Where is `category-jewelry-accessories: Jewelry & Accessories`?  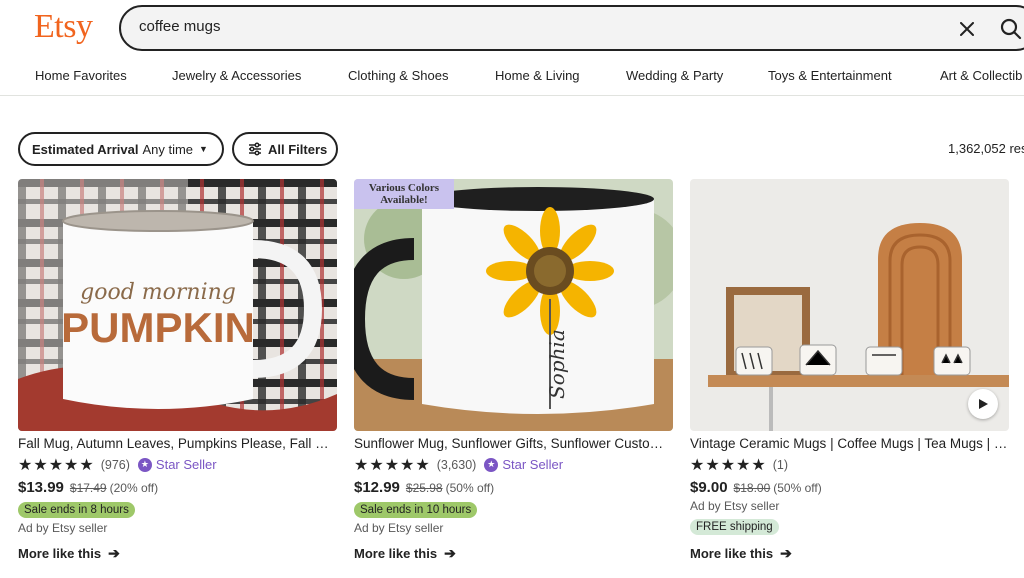
category-jewelry-accessories: Jewelry & Accessories is located at coordinates (236, 75).